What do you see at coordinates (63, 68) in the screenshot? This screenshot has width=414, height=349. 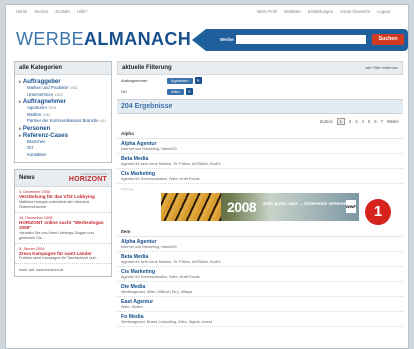 I see `categories-title: alle Kategorien` at bounding box center [63, 68].